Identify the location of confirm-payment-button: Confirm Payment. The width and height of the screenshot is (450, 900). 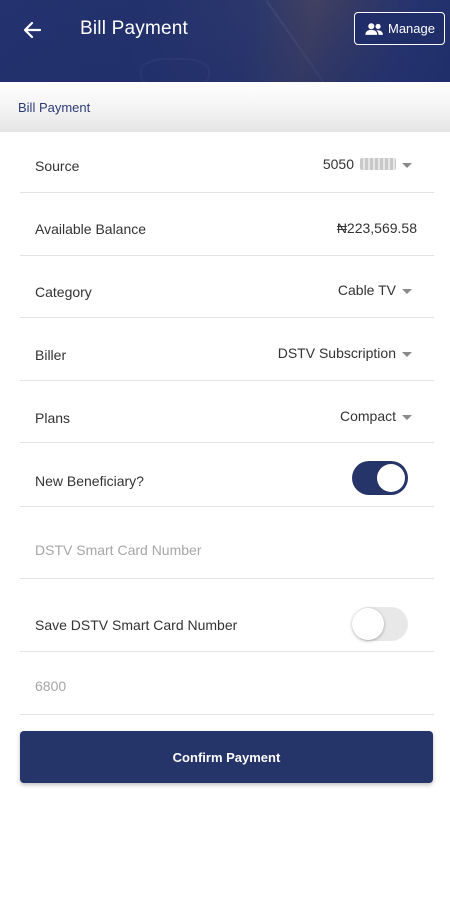
(226, 757).